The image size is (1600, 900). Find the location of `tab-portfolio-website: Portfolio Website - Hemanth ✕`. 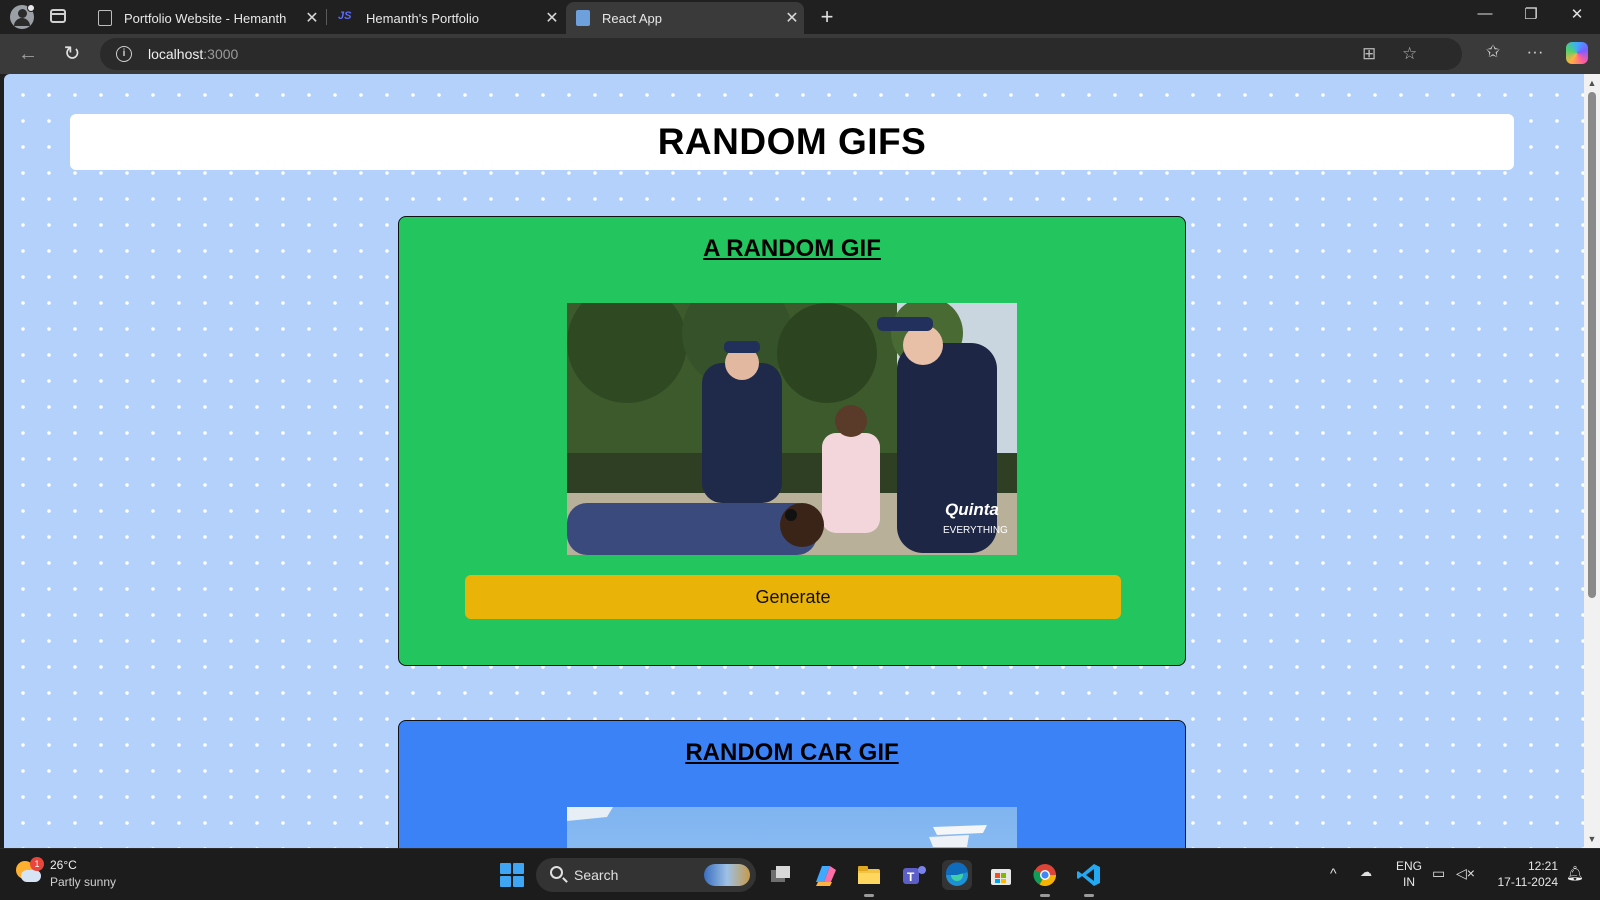

tab-portfolio-website: Portfolio Website - Hemanth ✕ is located at coordinates (206, 18).